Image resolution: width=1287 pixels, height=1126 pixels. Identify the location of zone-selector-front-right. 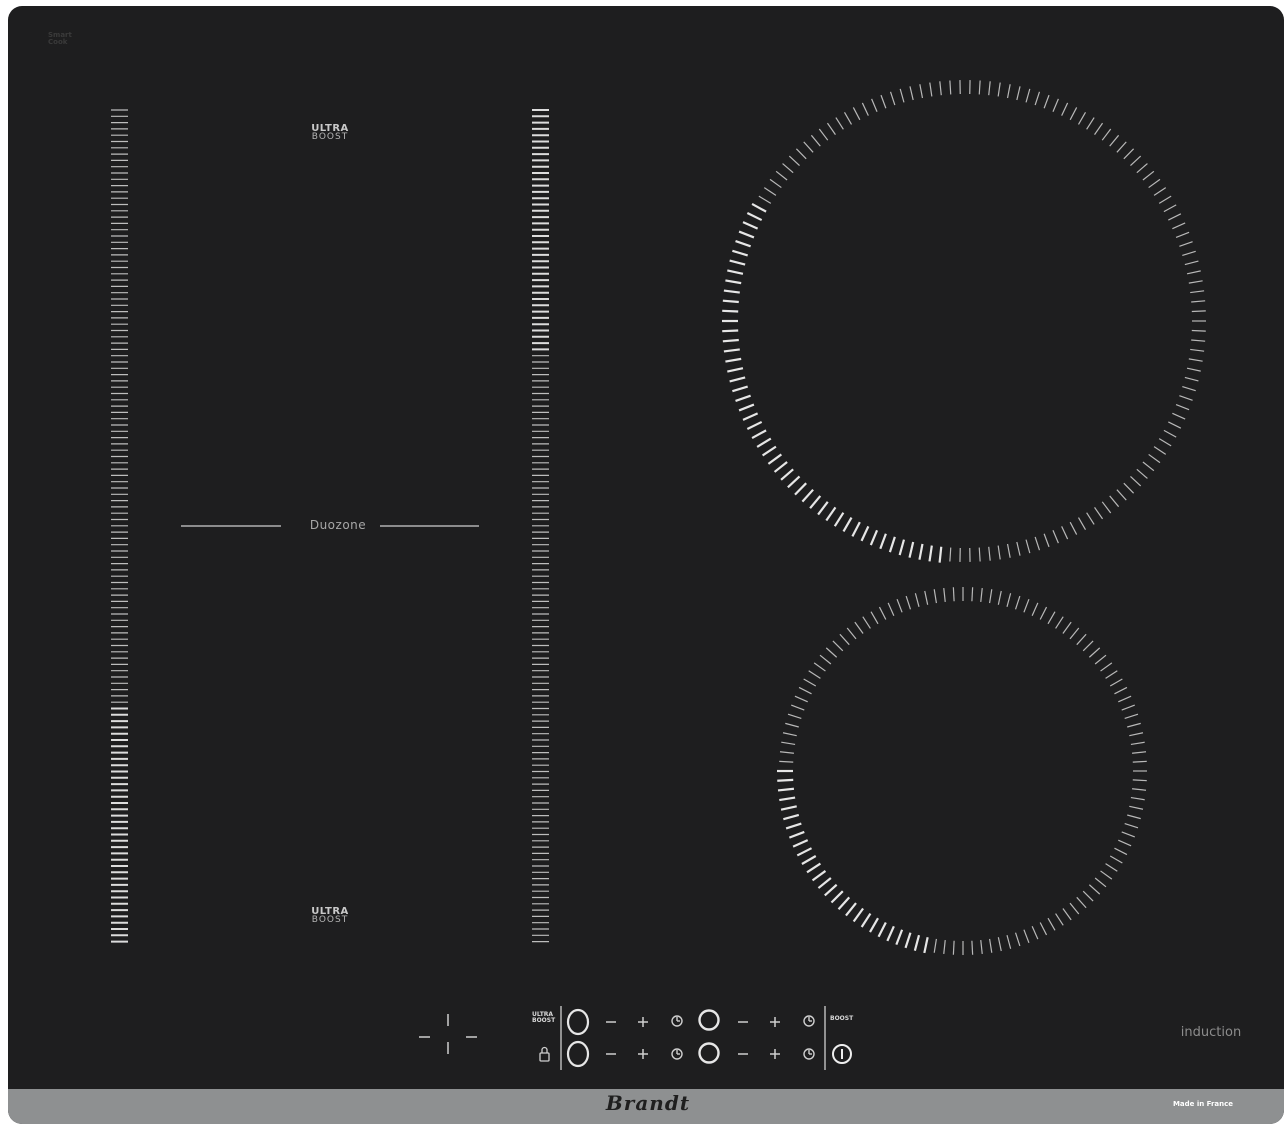
(709, 1053).